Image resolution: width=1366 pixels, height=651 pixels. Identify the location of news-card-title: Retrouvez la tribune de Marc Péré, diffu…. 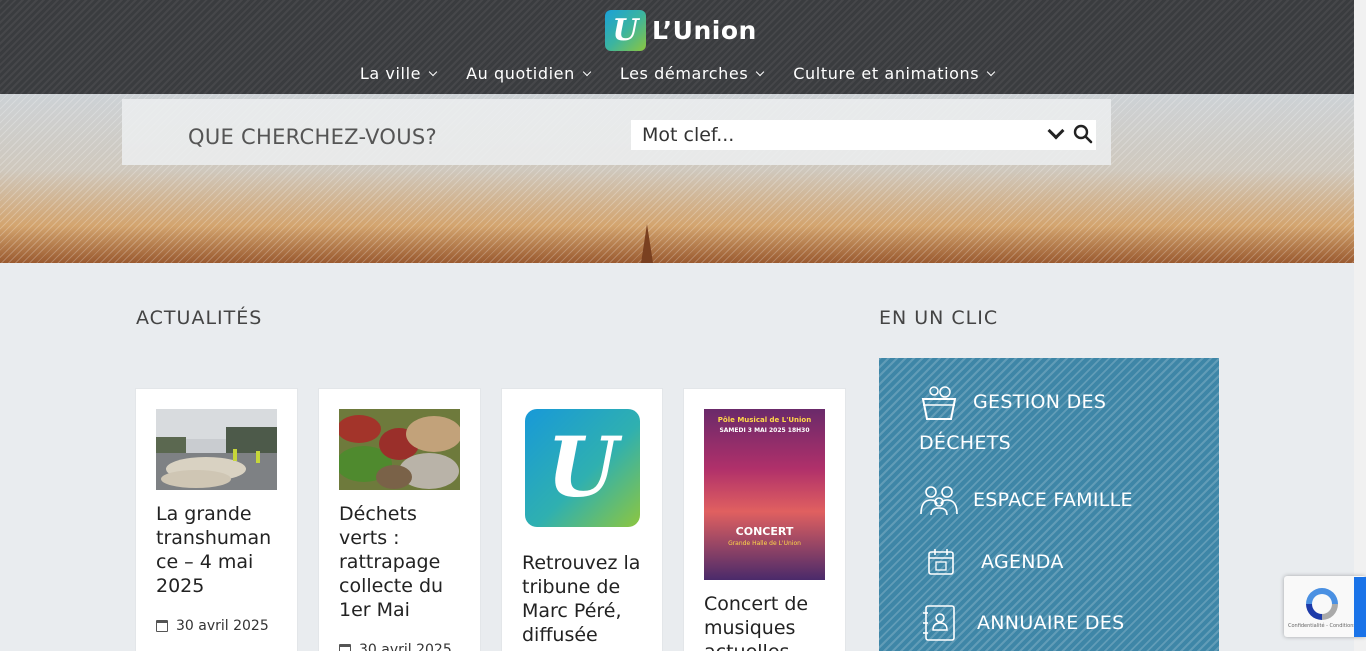
(582, 601).